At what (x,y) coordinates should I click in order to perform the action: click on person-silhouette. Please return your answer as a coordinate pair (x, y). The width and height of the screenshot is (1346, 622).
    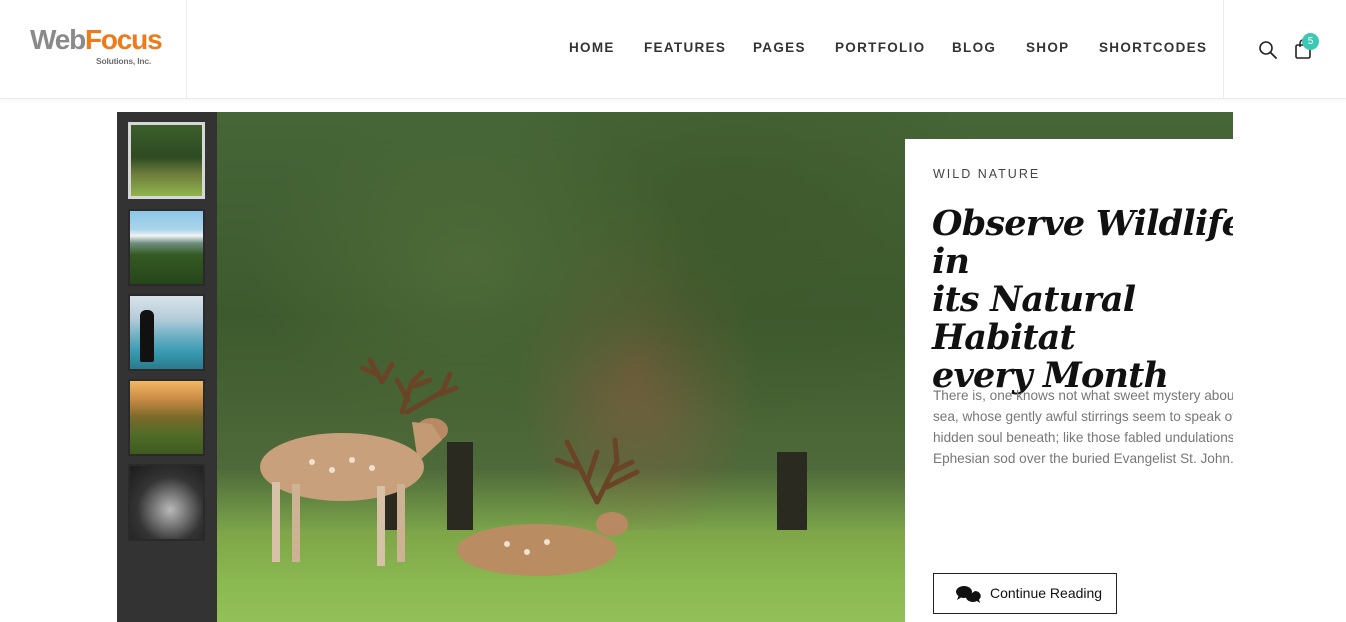
    Looking at the image, I should click on (147, 336).